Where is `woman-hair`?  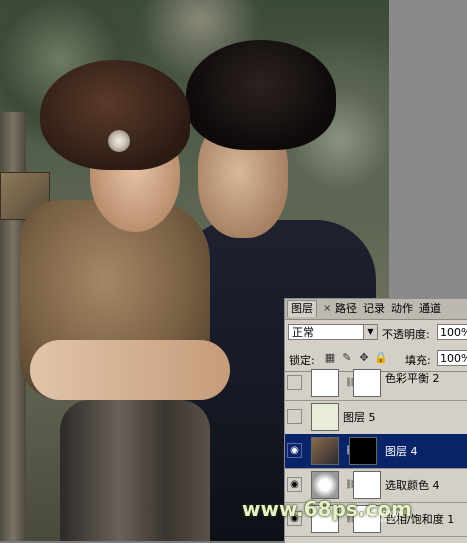
woman-hair is located at coordinates (115, 115).